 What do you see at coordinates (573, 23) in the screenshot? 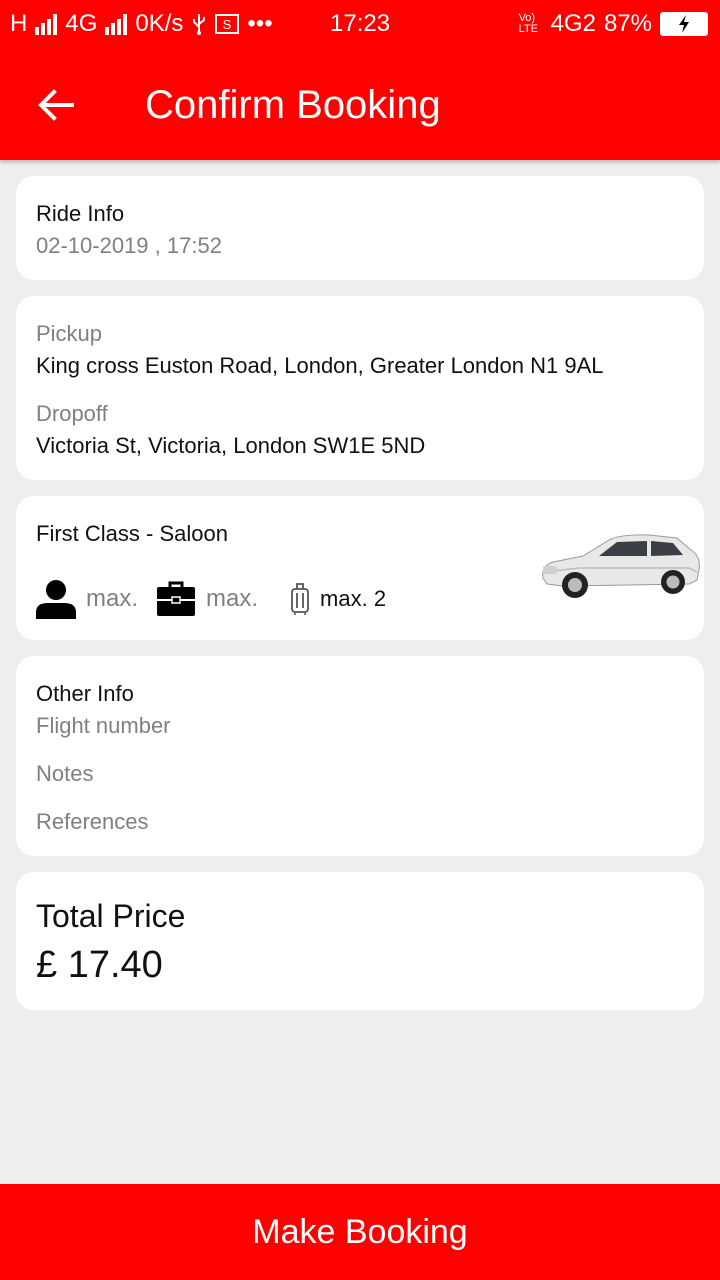
I see `network-type-right: 4G2` at bounding box center [573, 23].